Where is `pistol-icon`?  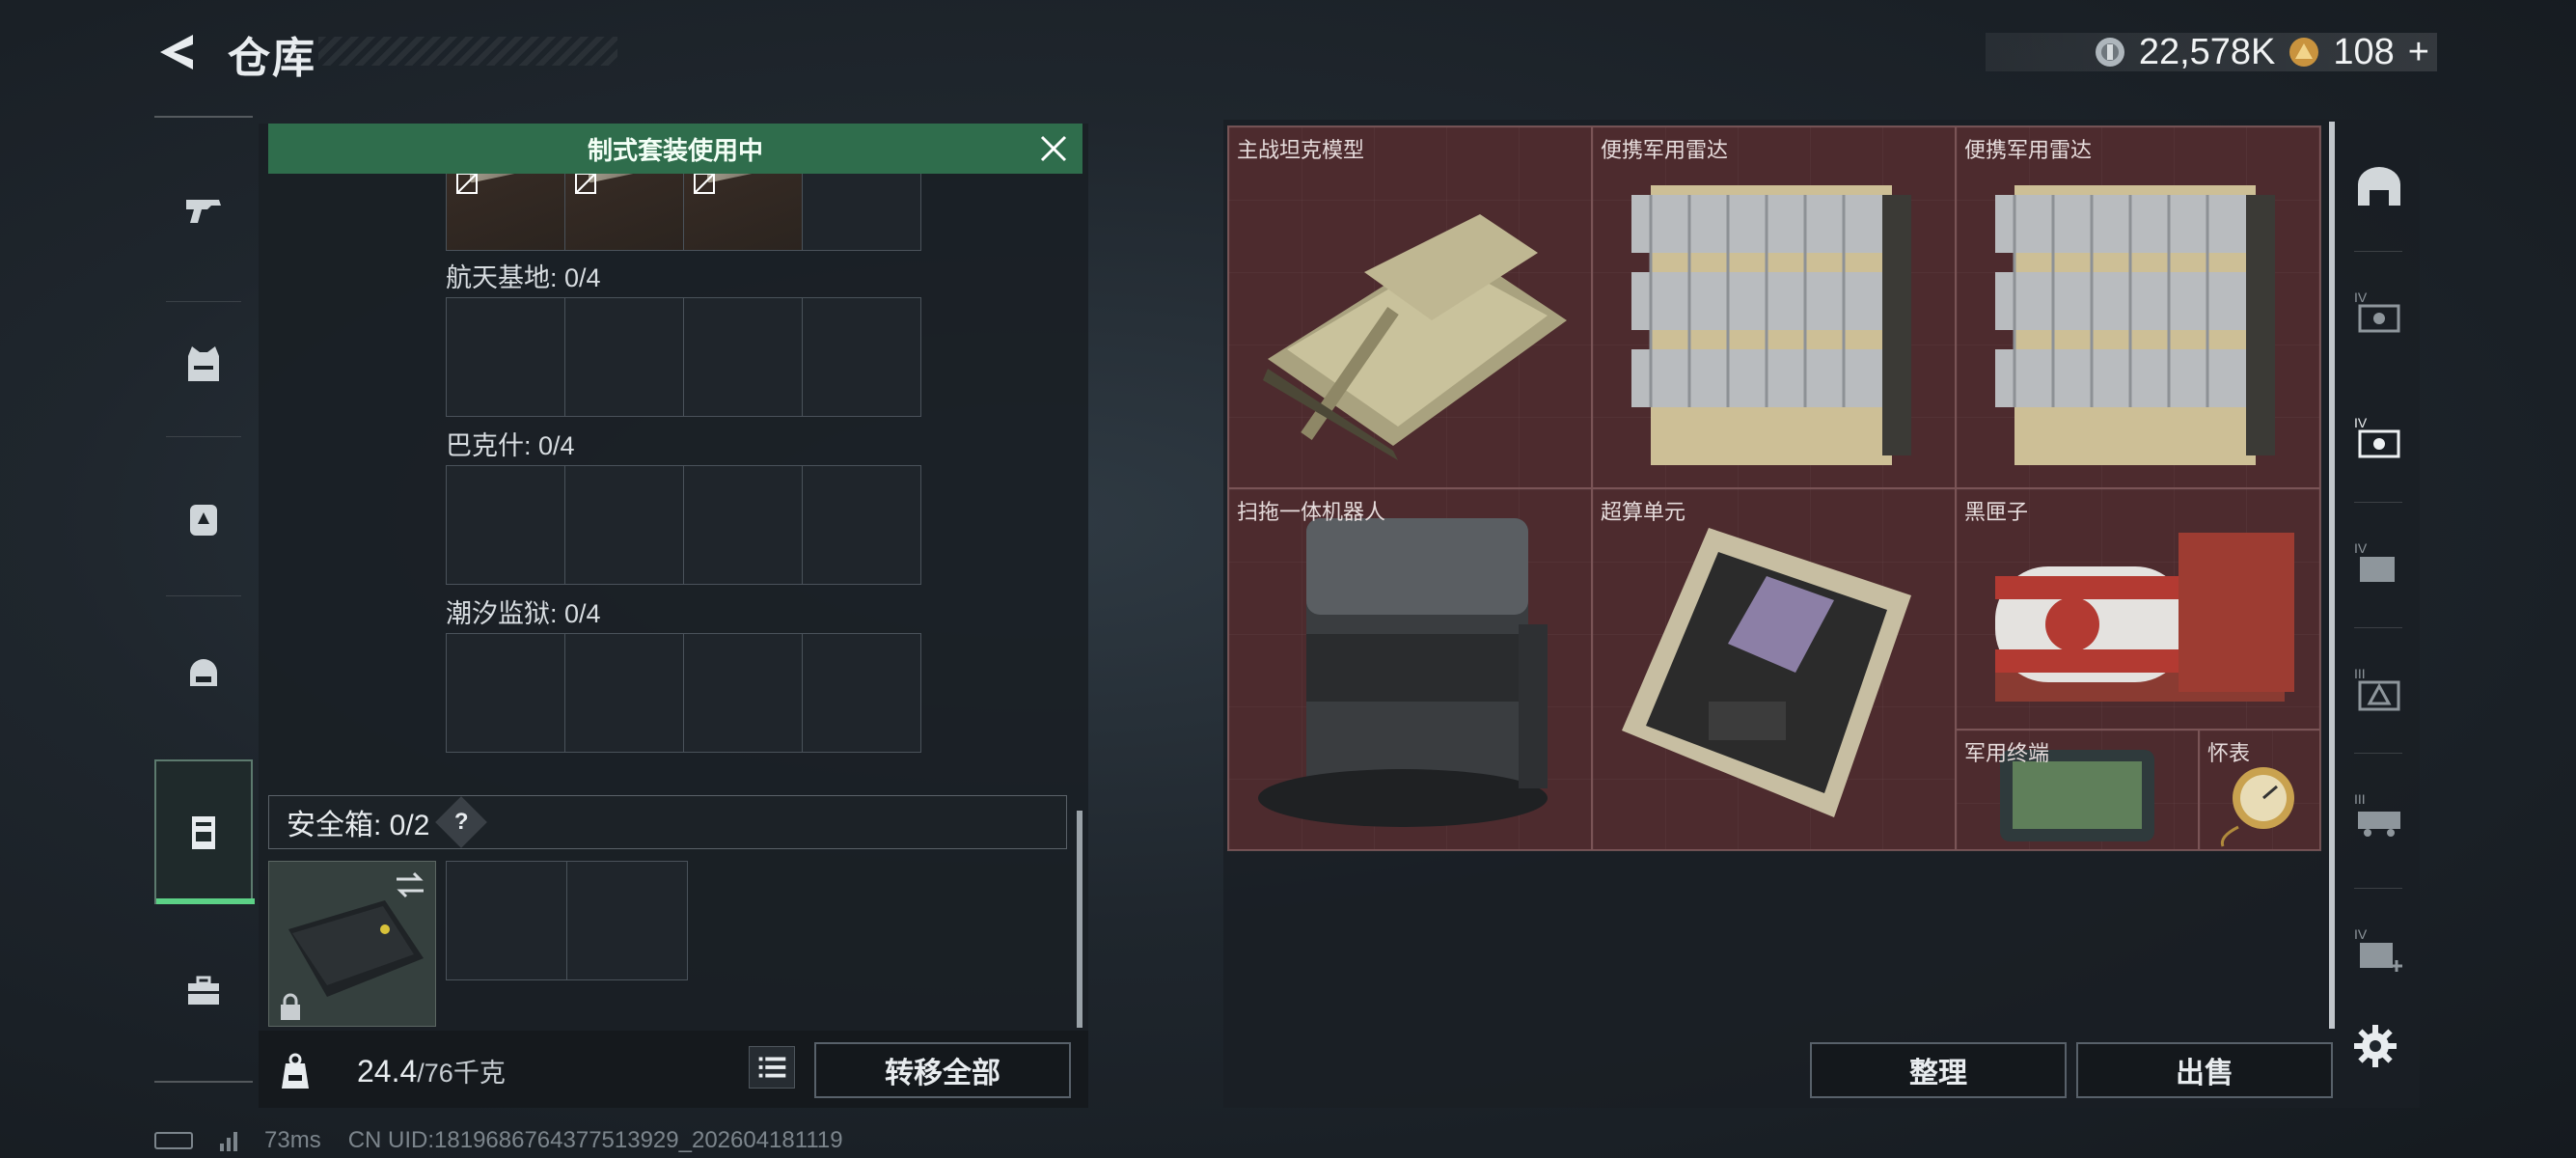
pistol-icon is located at coordinates (204, 211).